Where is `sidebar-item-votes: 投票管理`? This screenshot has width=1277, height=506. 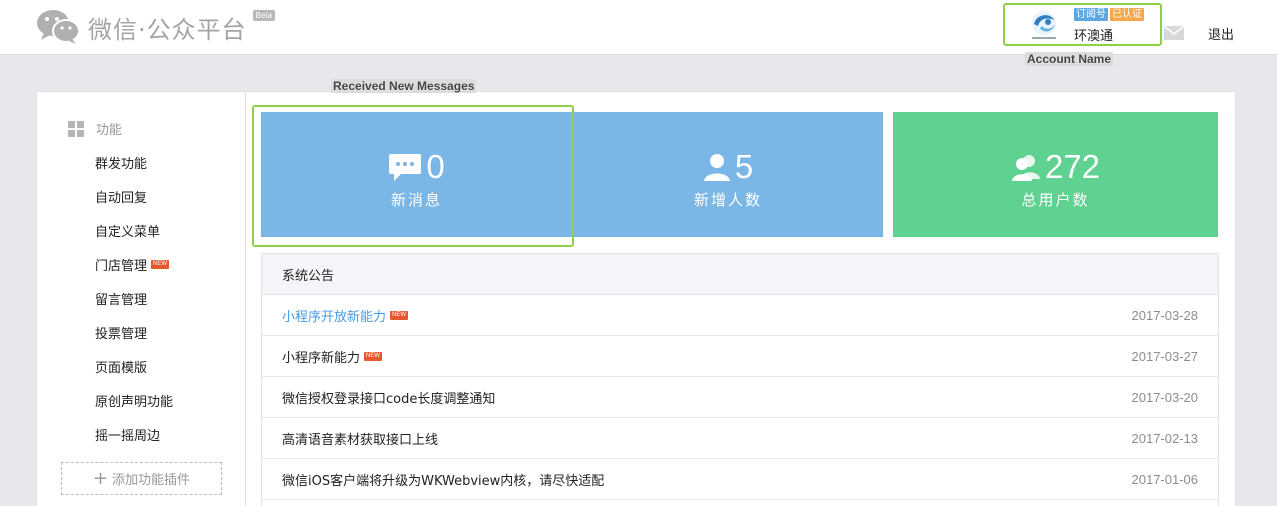 sidebar-item-votes: 投票管理 is located at coordinates (121, 332).